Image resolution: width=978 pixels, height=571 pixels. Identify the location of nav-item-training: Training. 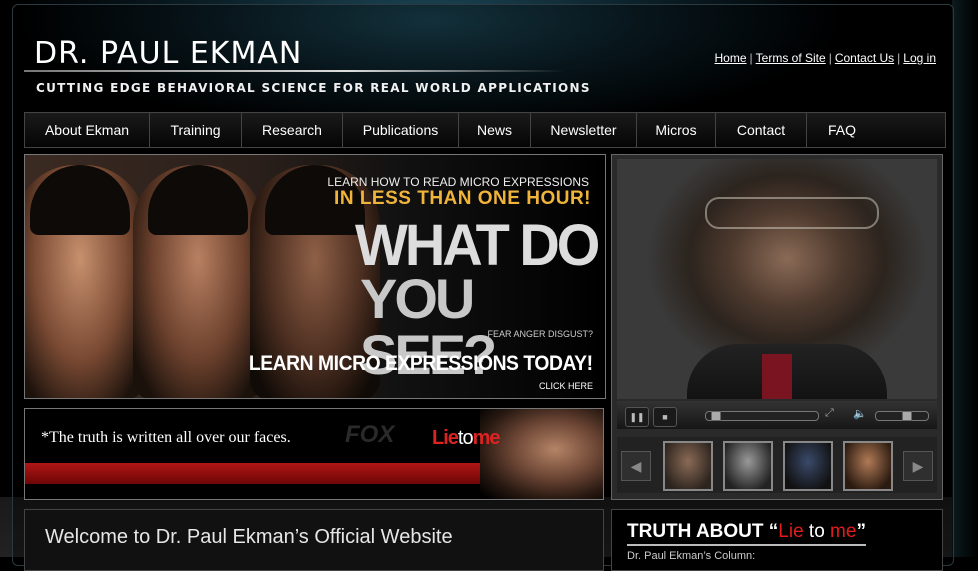
(196, 130).